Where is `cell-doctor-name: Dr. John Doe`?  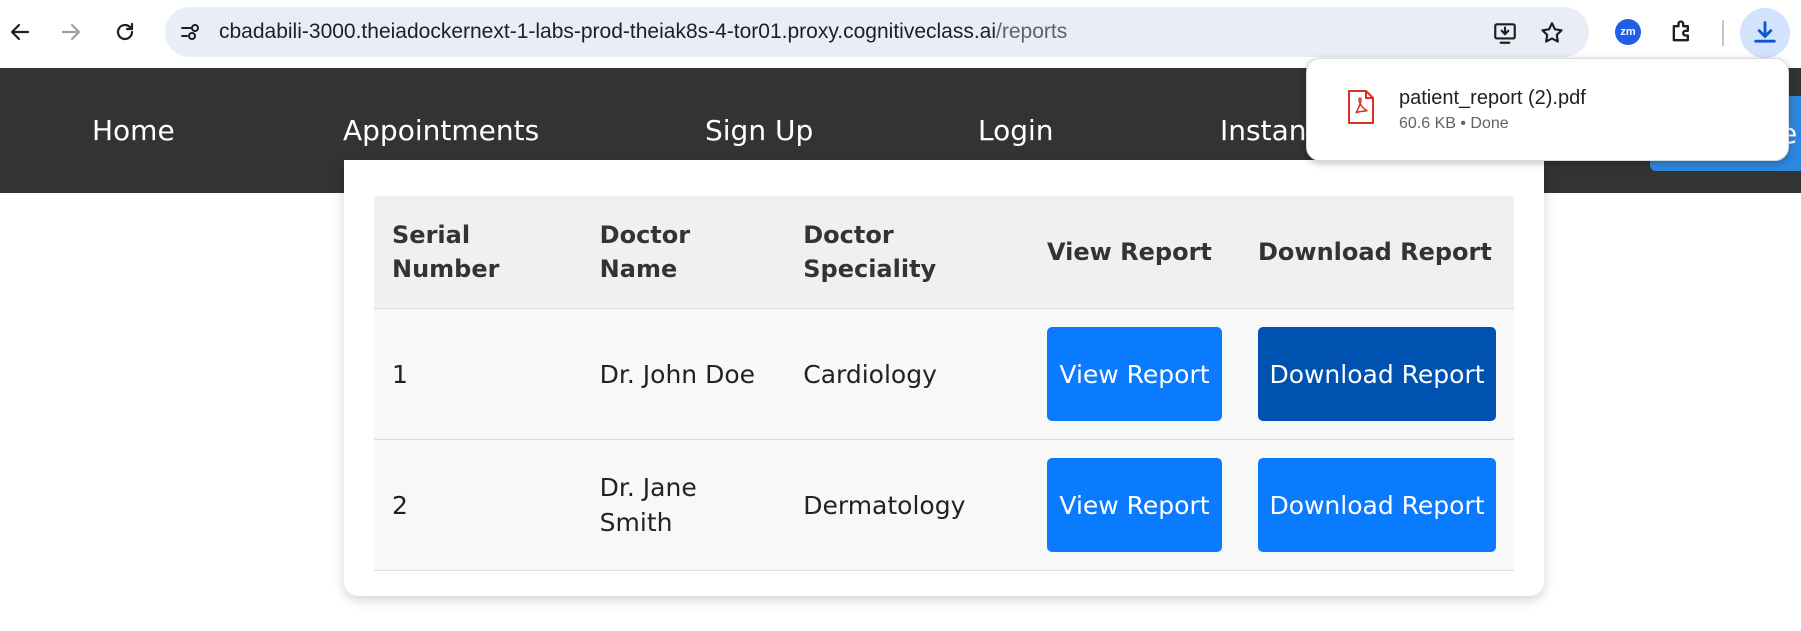
cell-doctor-name: Dr. John Doe is located at coordinates (683, 374).